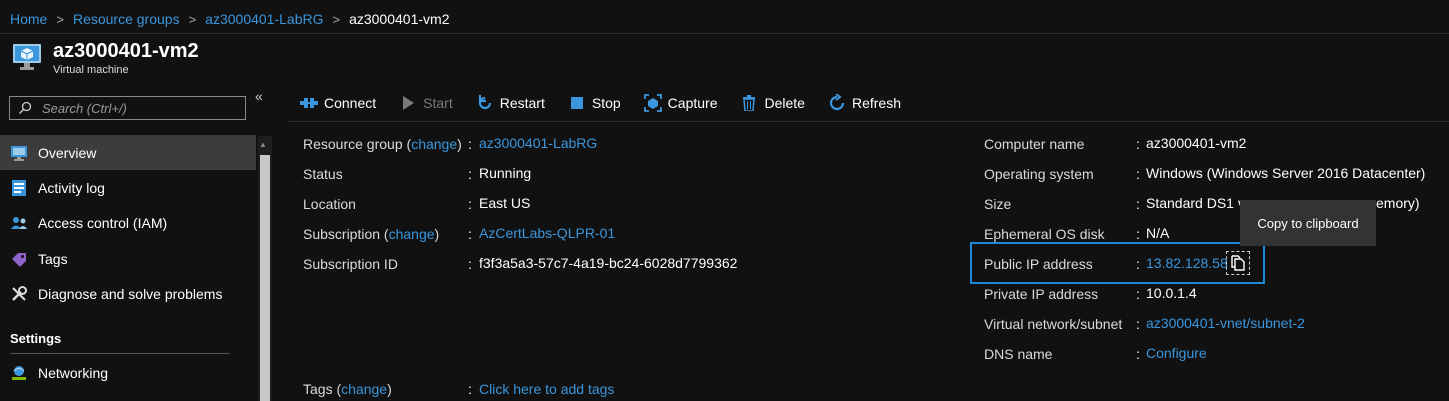  What do you see at coordinates (1225, 323) in the screenshot?
I see `vnet-subnet-value: az3000401-vnet/subnet-2` at bounding box center [1225, 323].